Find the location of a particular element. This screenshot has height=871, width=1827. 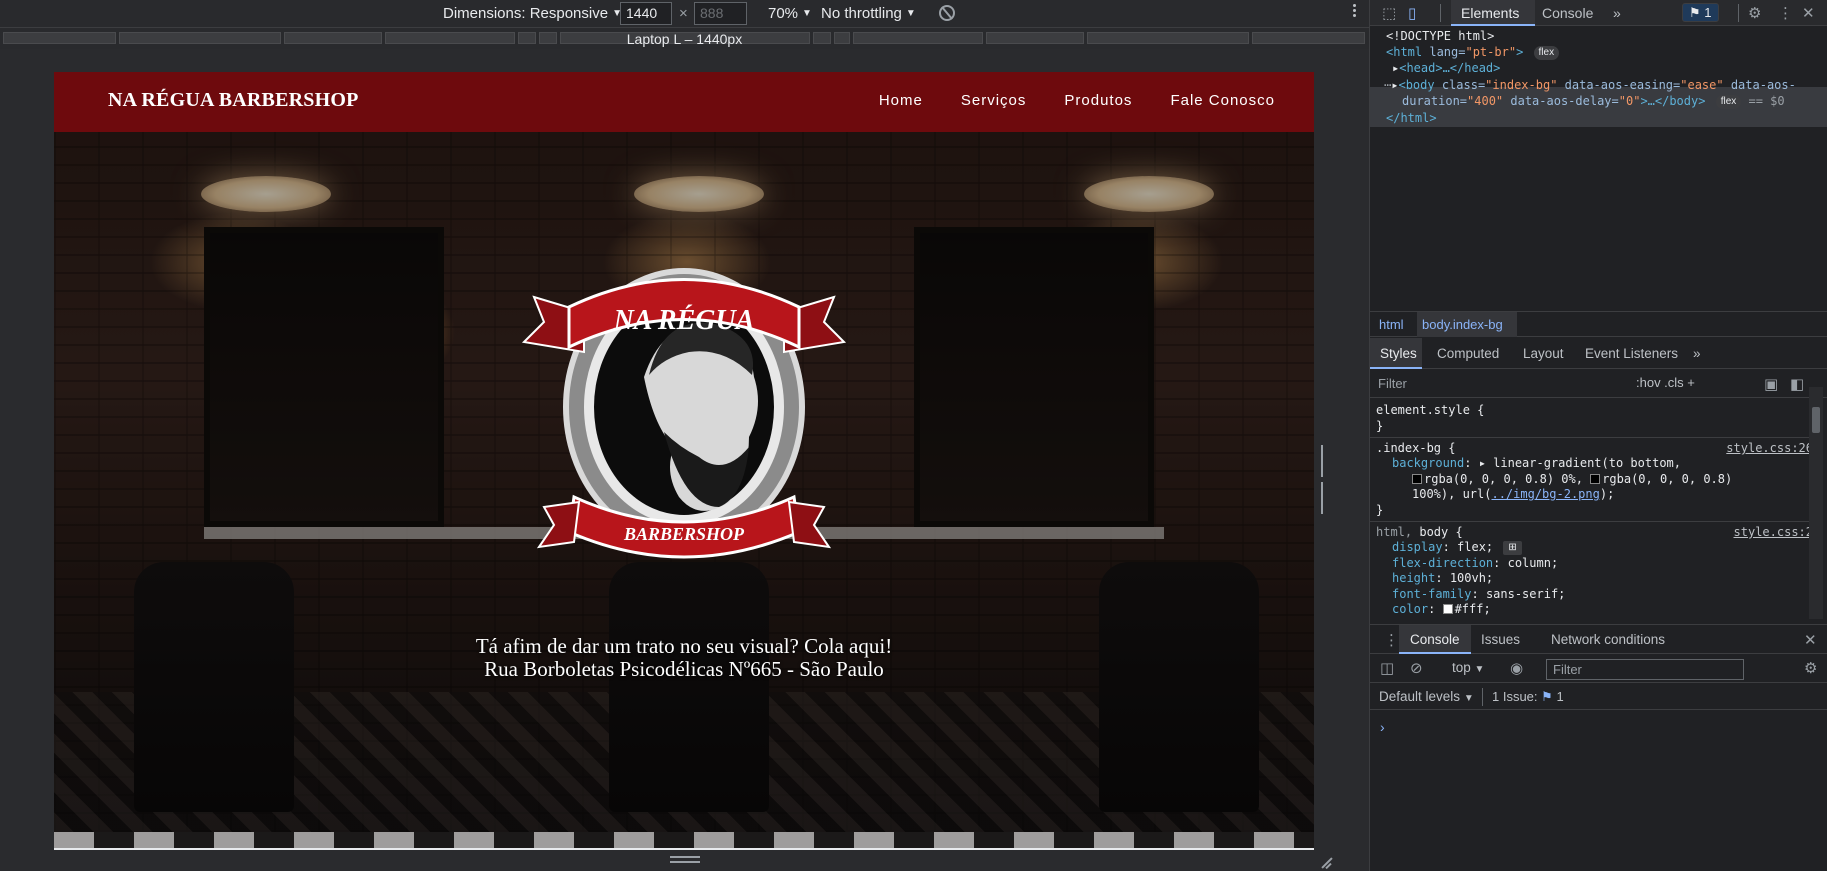

rule-divider is located at coordinates (1592, 521).